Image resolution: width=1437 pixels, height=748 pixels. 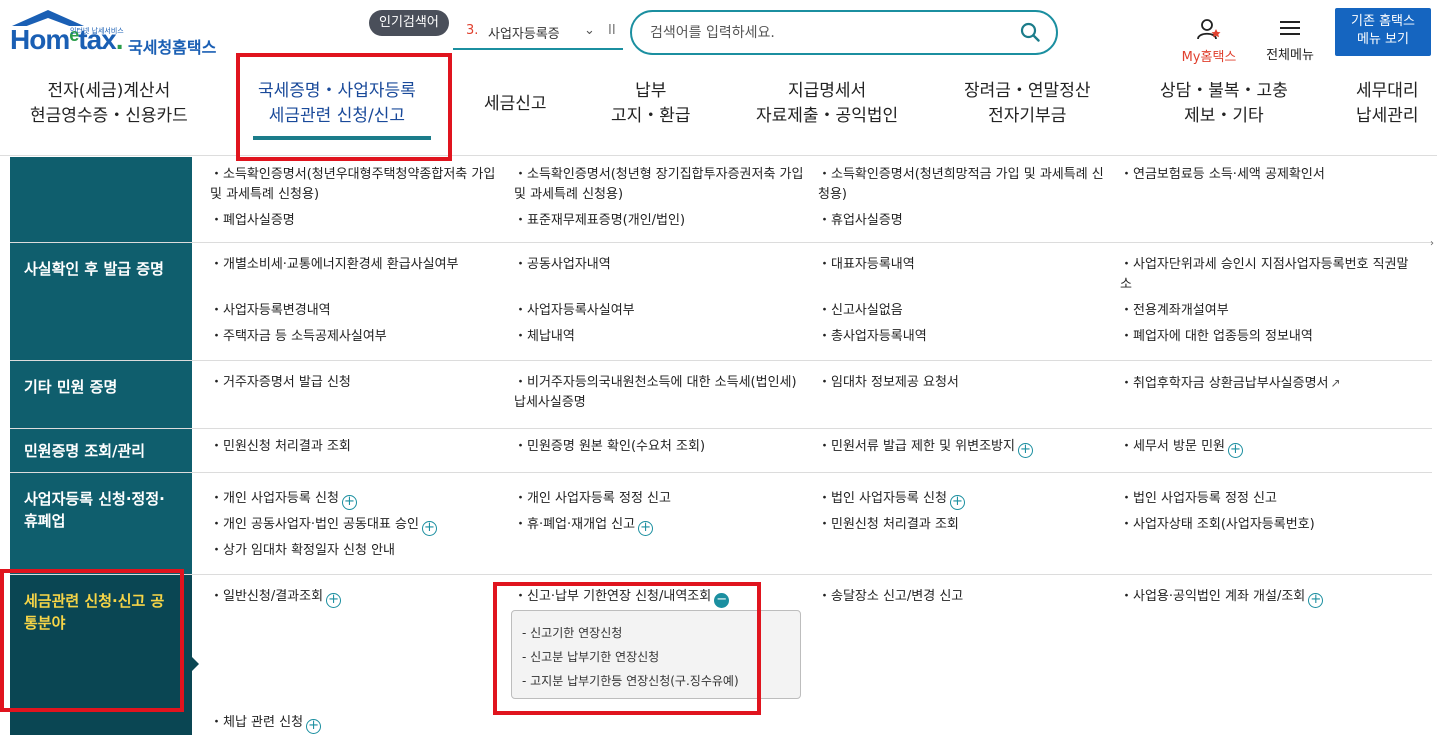 I want to click on menu-link: ・폐업사실증명, so click(x=355, y=221).